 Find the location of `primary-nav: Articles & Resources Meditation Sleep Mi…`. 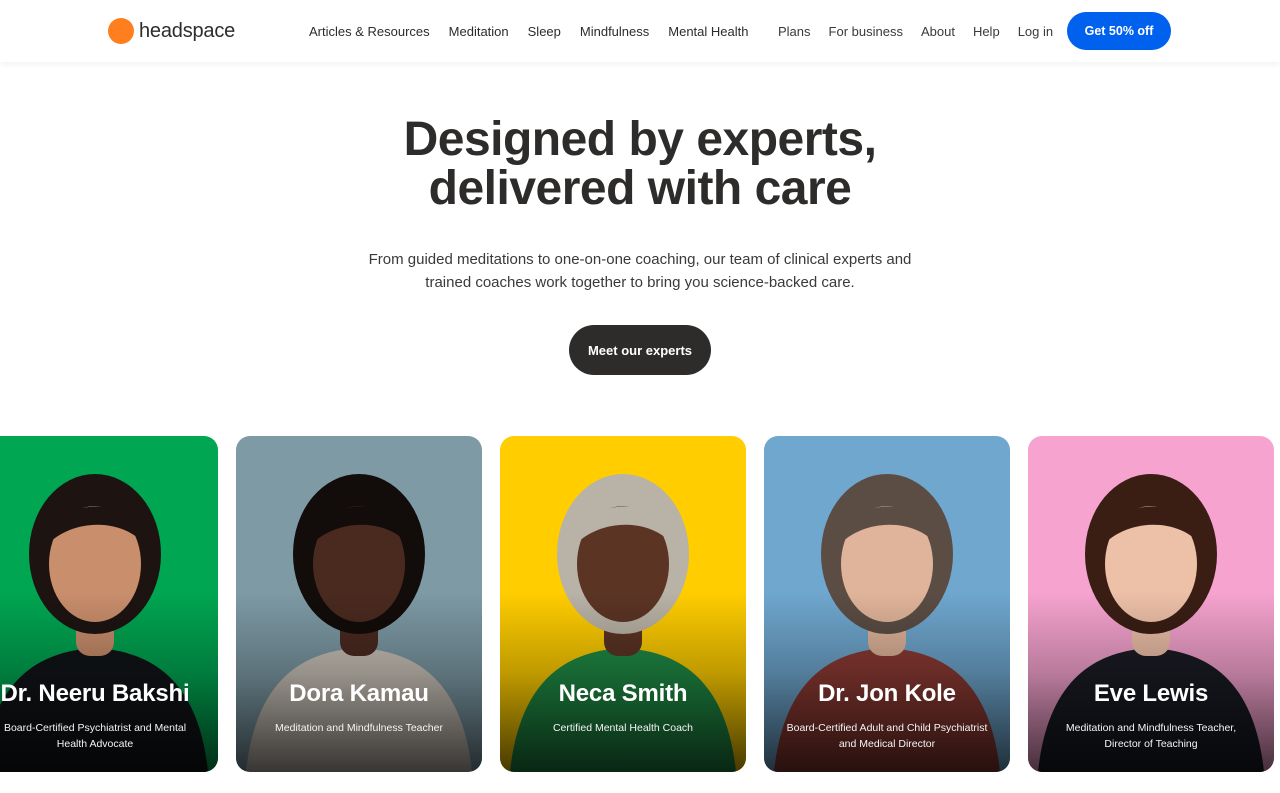

primary-nav: Articles & Resources Meditation Sleep Mi… is located at coordinates (538, 31).